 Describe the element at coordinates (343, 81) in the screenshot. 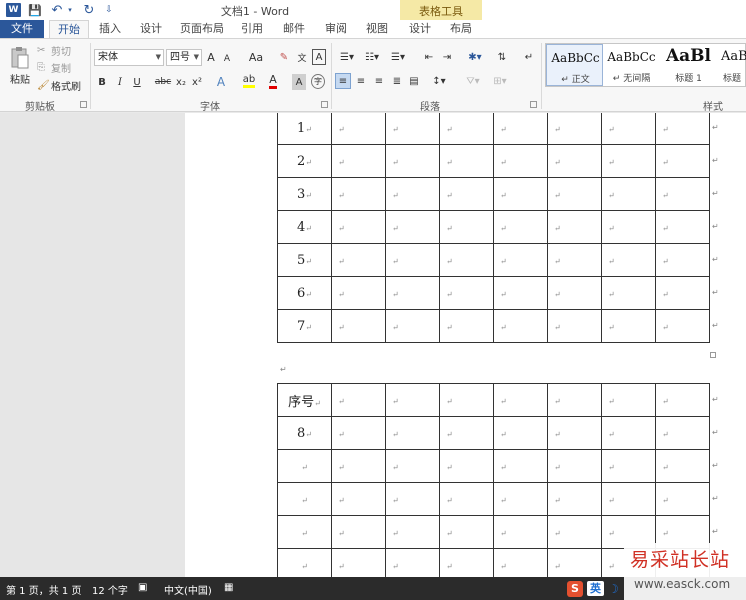

I see `align-left-icon: ≡` at that location.